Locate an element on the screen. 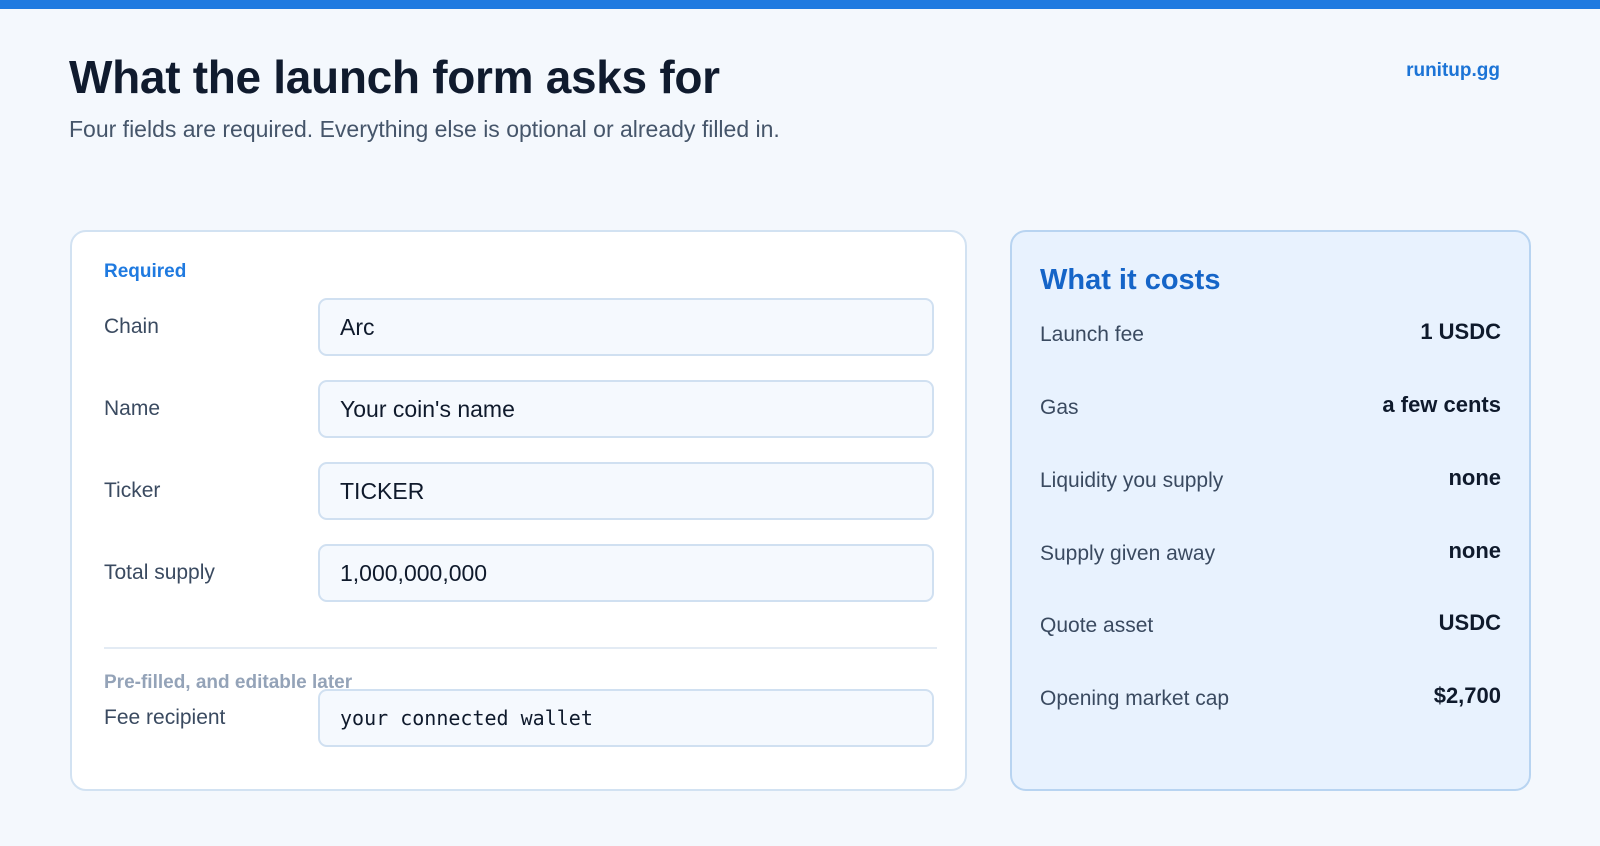  total-supply-label: Total supply is located at coordinates (159, 572).